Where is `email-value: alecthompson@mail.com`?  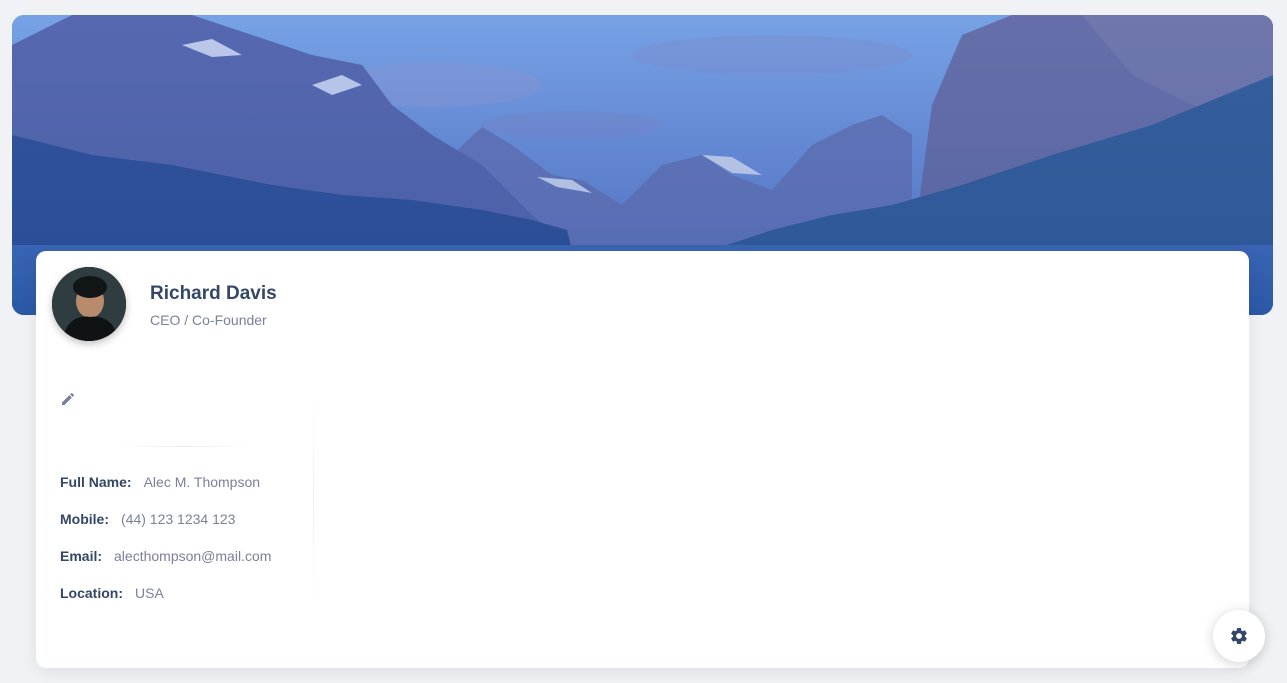
email-value: alecthompson@mail.com is located at coordinates (193, 556).